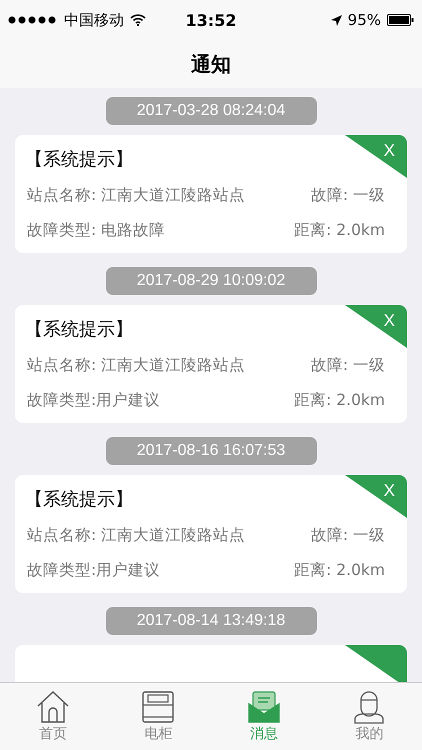  Describe the element at coordinates (211, 20) in the screenshot. I see `clock-time: 13:52` at that location.